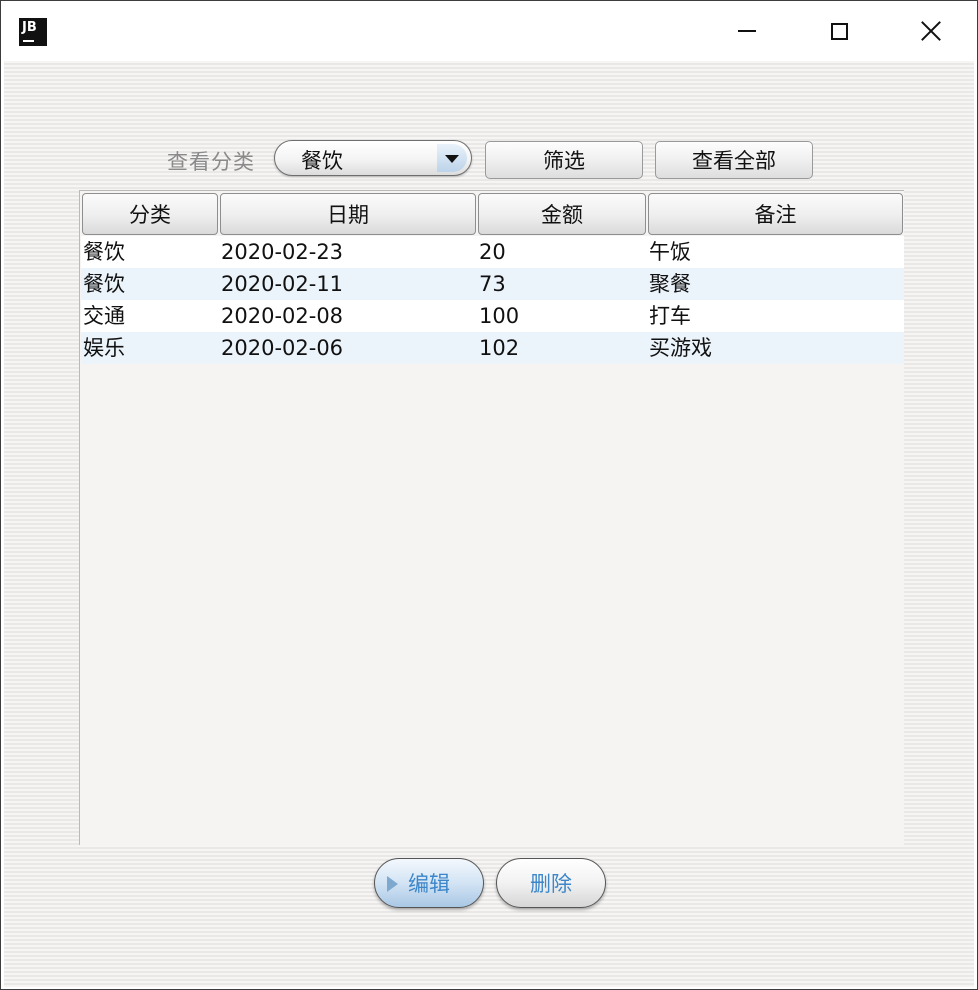  I want to click on cell-note: 午饭, so click(670, 252).